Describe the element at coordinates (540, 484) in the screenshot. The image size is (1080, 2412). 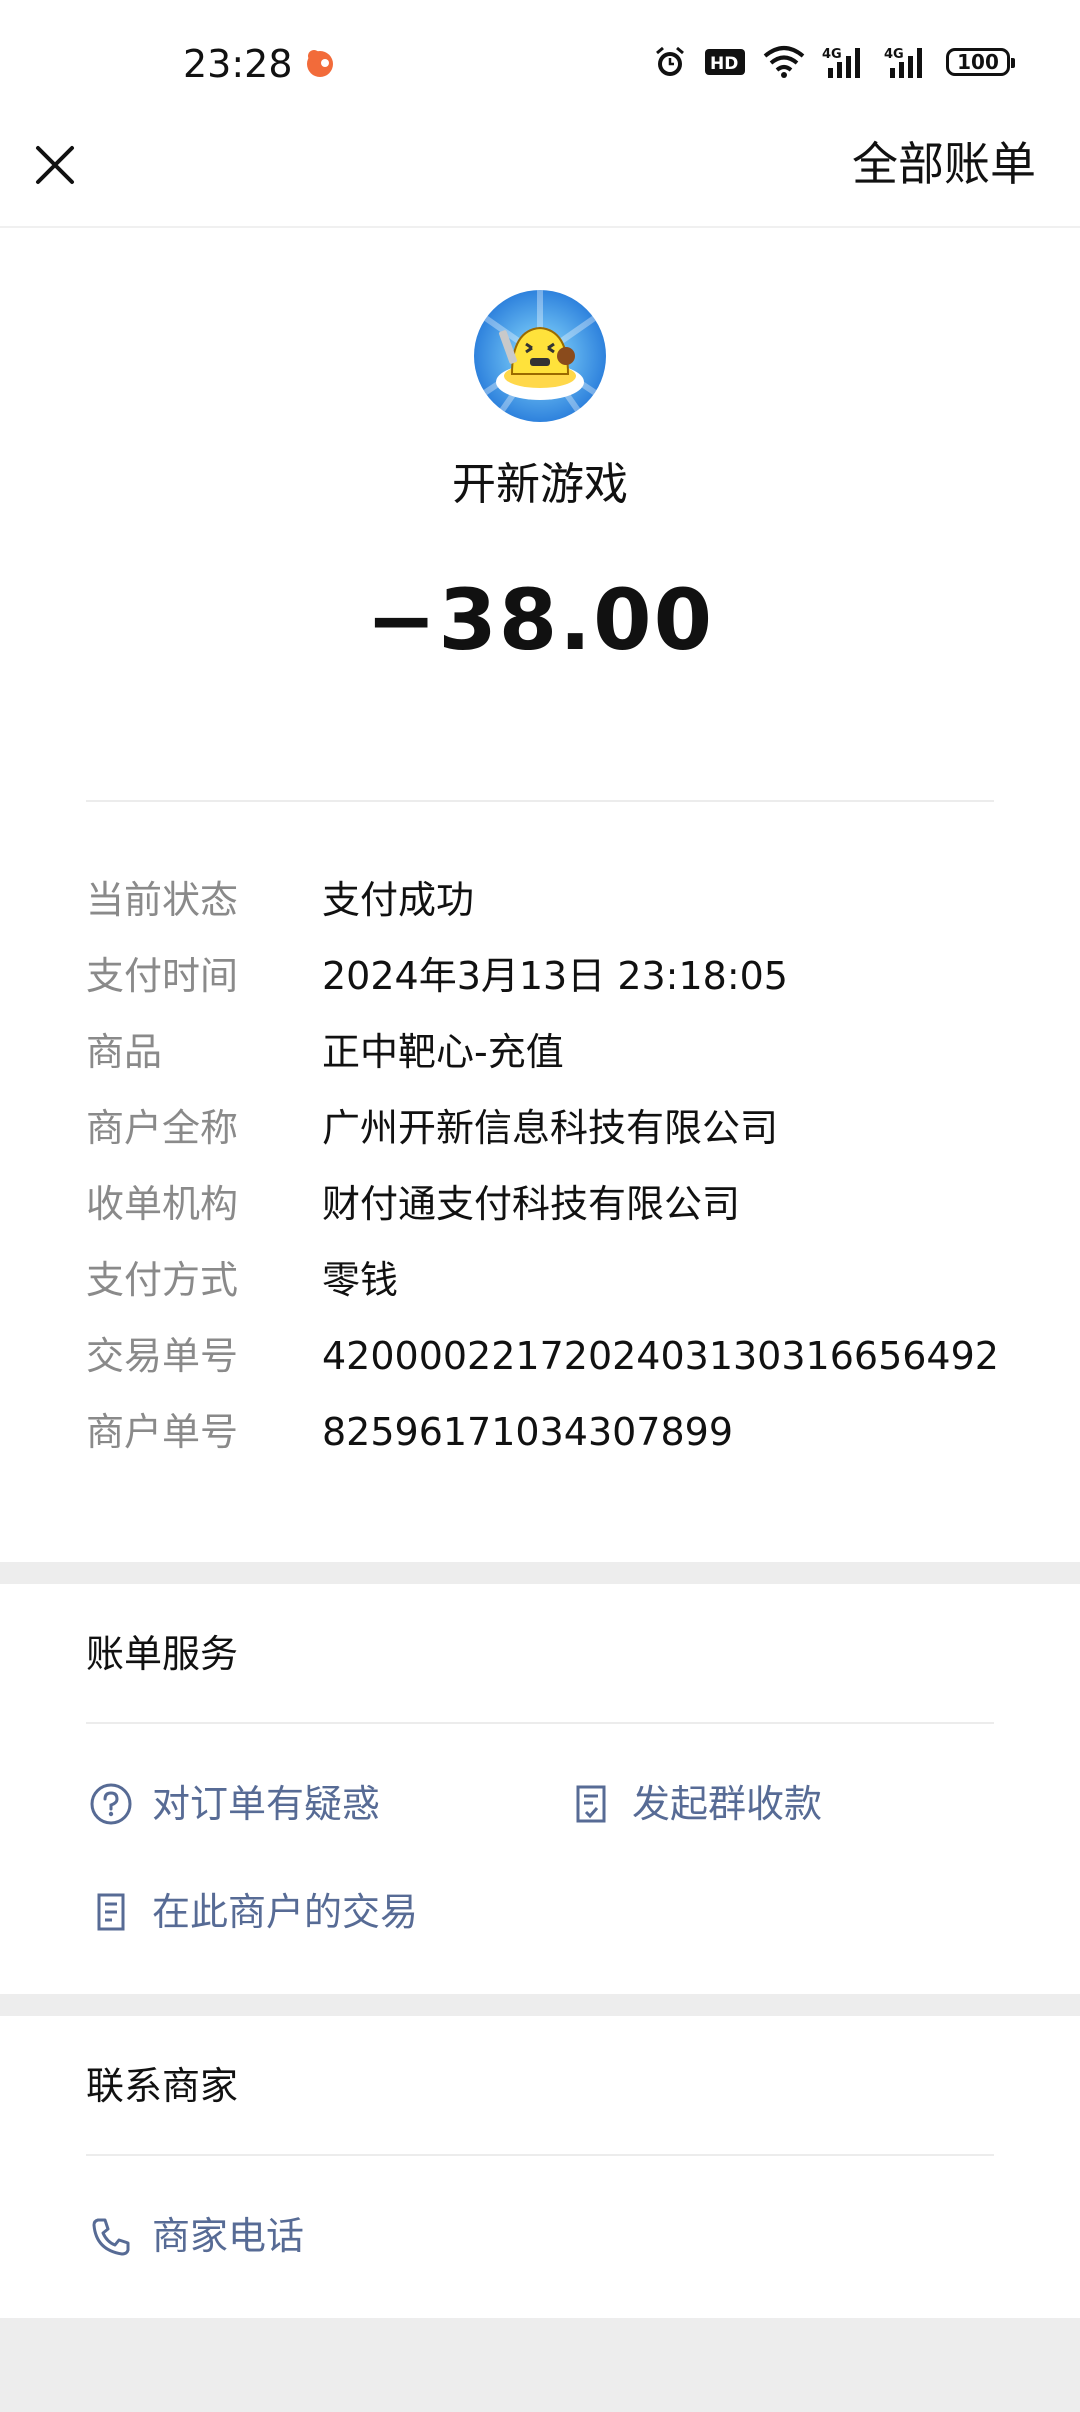
I see `merchant-name: 开新游戏` at that location.